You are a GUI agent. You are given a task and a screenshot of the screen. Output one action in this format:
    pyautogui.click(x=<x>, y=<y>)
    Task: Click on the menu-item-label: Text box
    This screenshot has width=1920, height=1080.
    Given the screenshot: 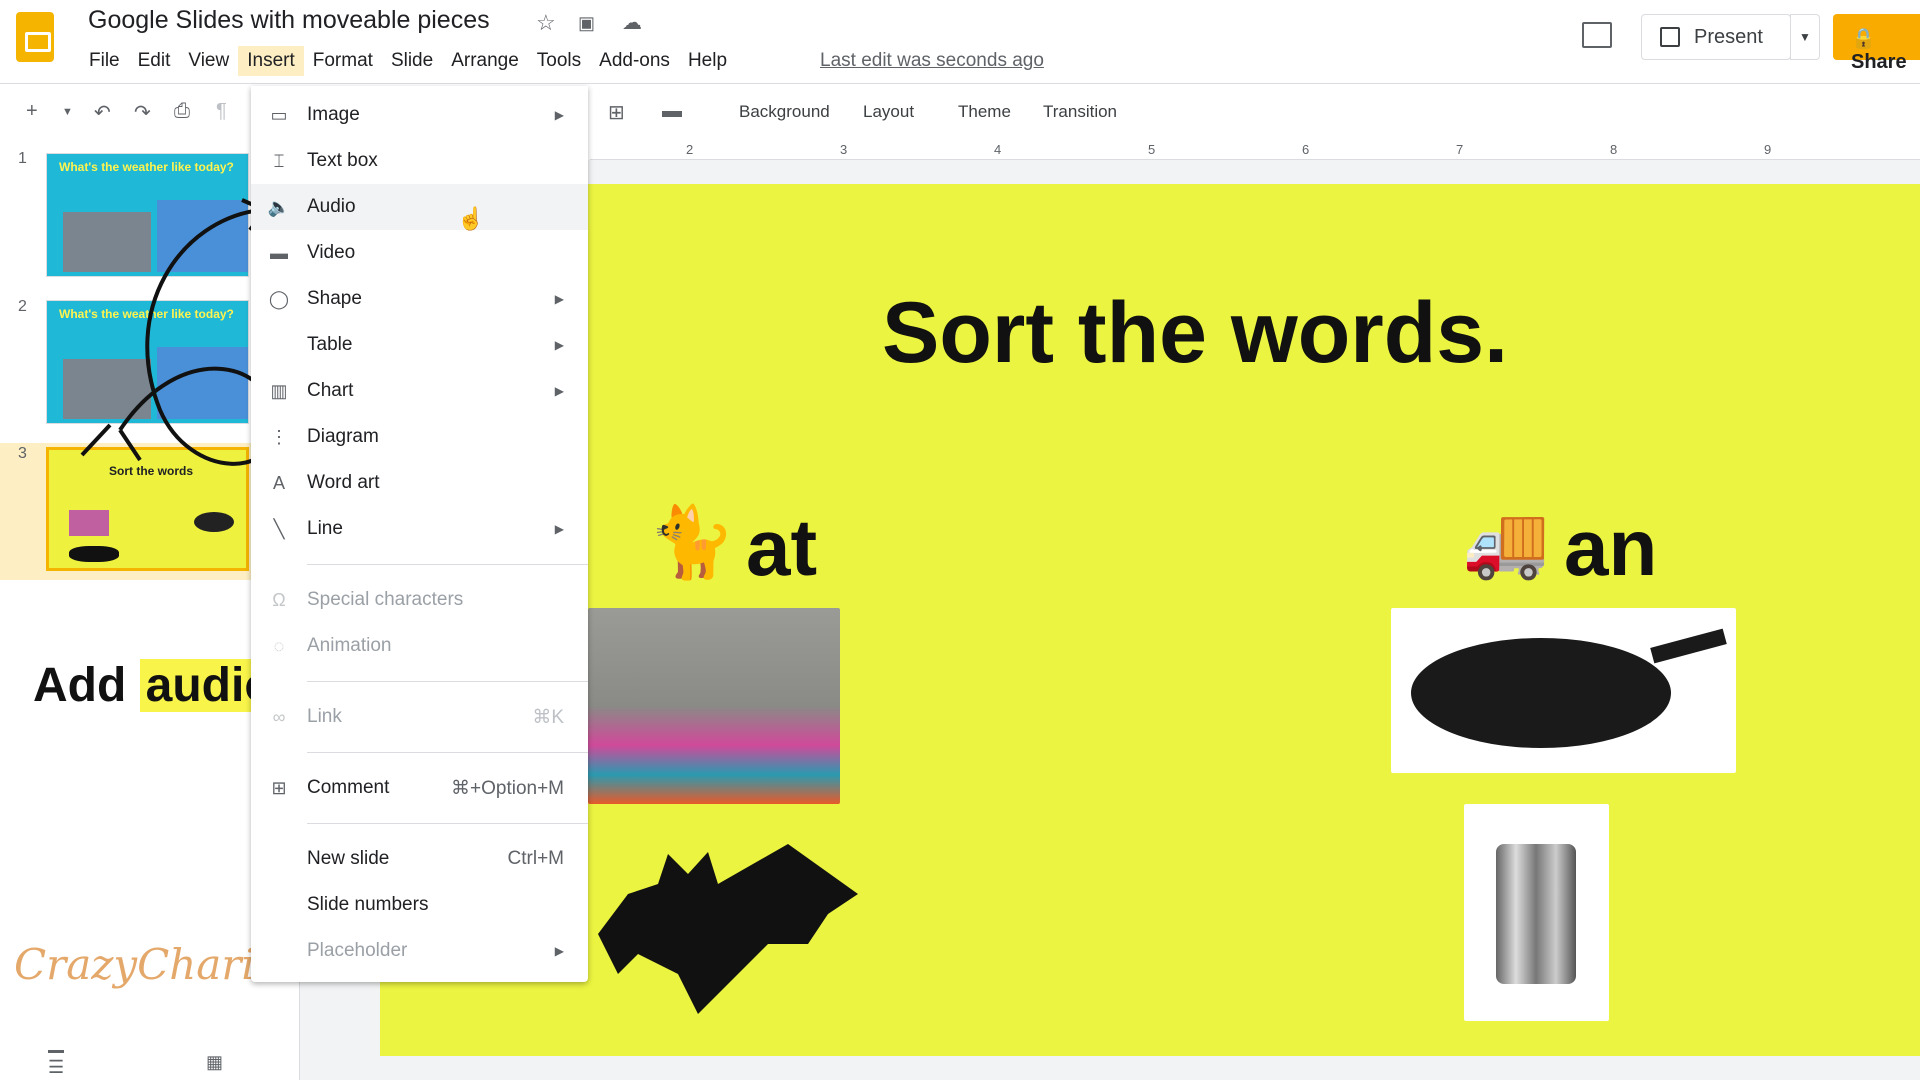 What is the action you would take?
    pyautogui.click(x=342, y=160)
    